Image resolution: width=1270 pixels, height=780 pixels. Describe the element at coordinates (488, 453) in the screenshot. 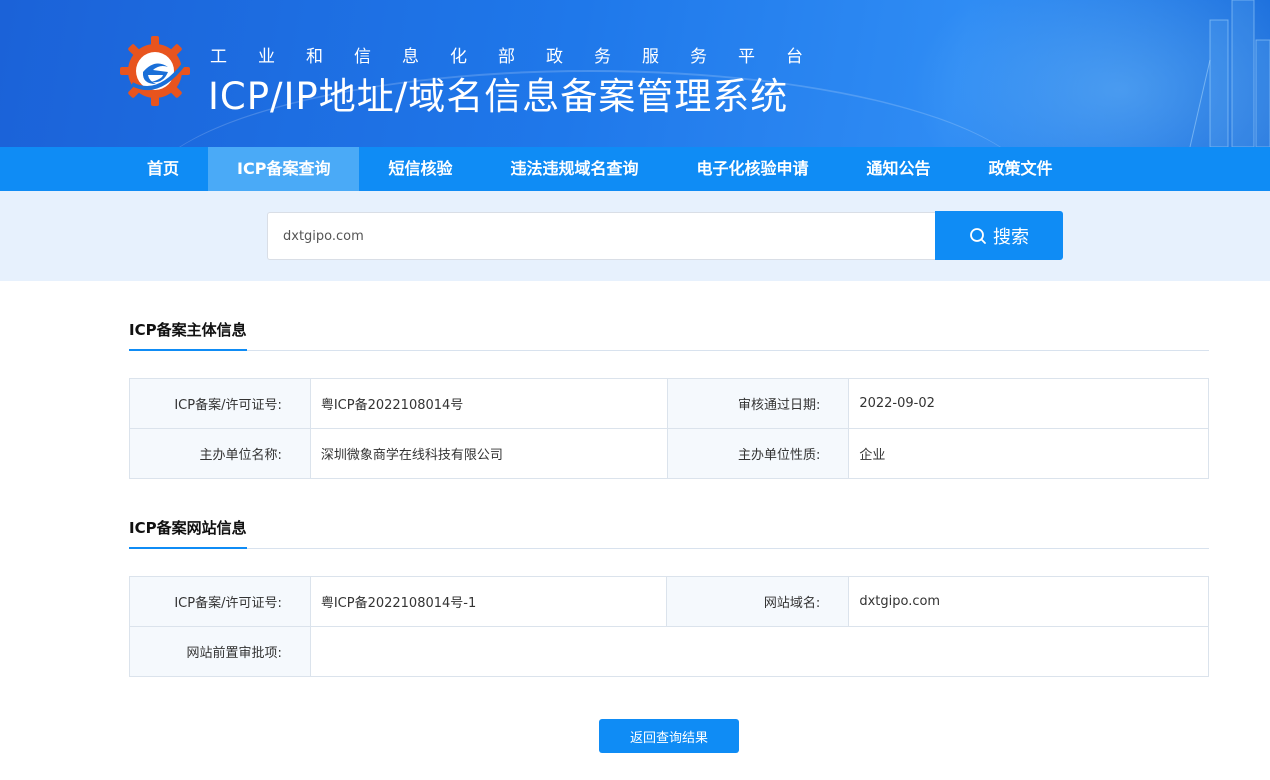

I see `organizer-name-value: 深圳微象商学在线科技有限公司` at that location.